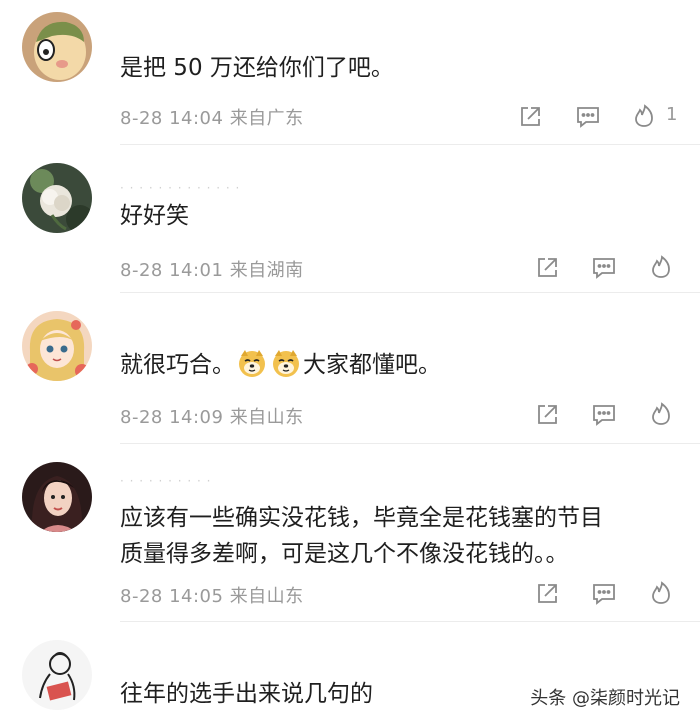 This screenshot has width=700, height=720. What do you see at coordinates (266, 270) in the screenshot?
I see `comment-location: 来自湖南` at bounding box center [266, 270].